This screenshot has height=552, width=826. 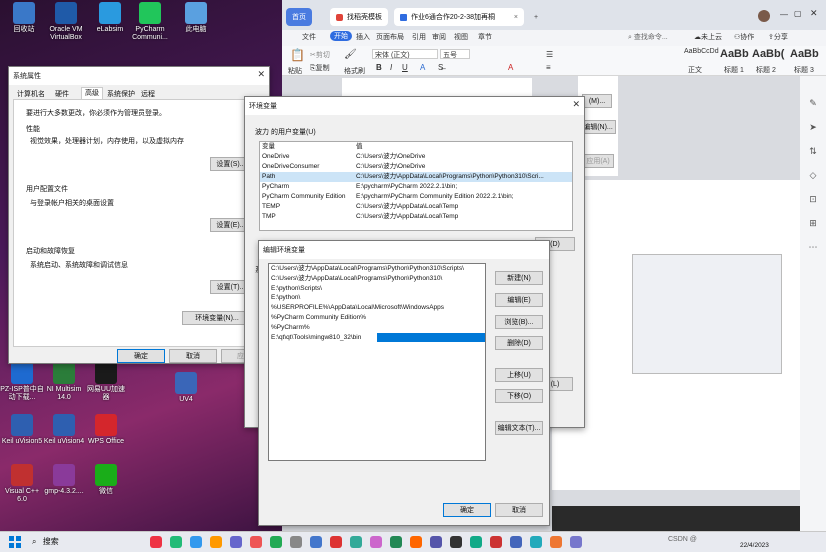 What do you see at coordinates (813, 151) in the screenshot?
I see `adjust-icon: ⇅` at bounding box center [813, 151].